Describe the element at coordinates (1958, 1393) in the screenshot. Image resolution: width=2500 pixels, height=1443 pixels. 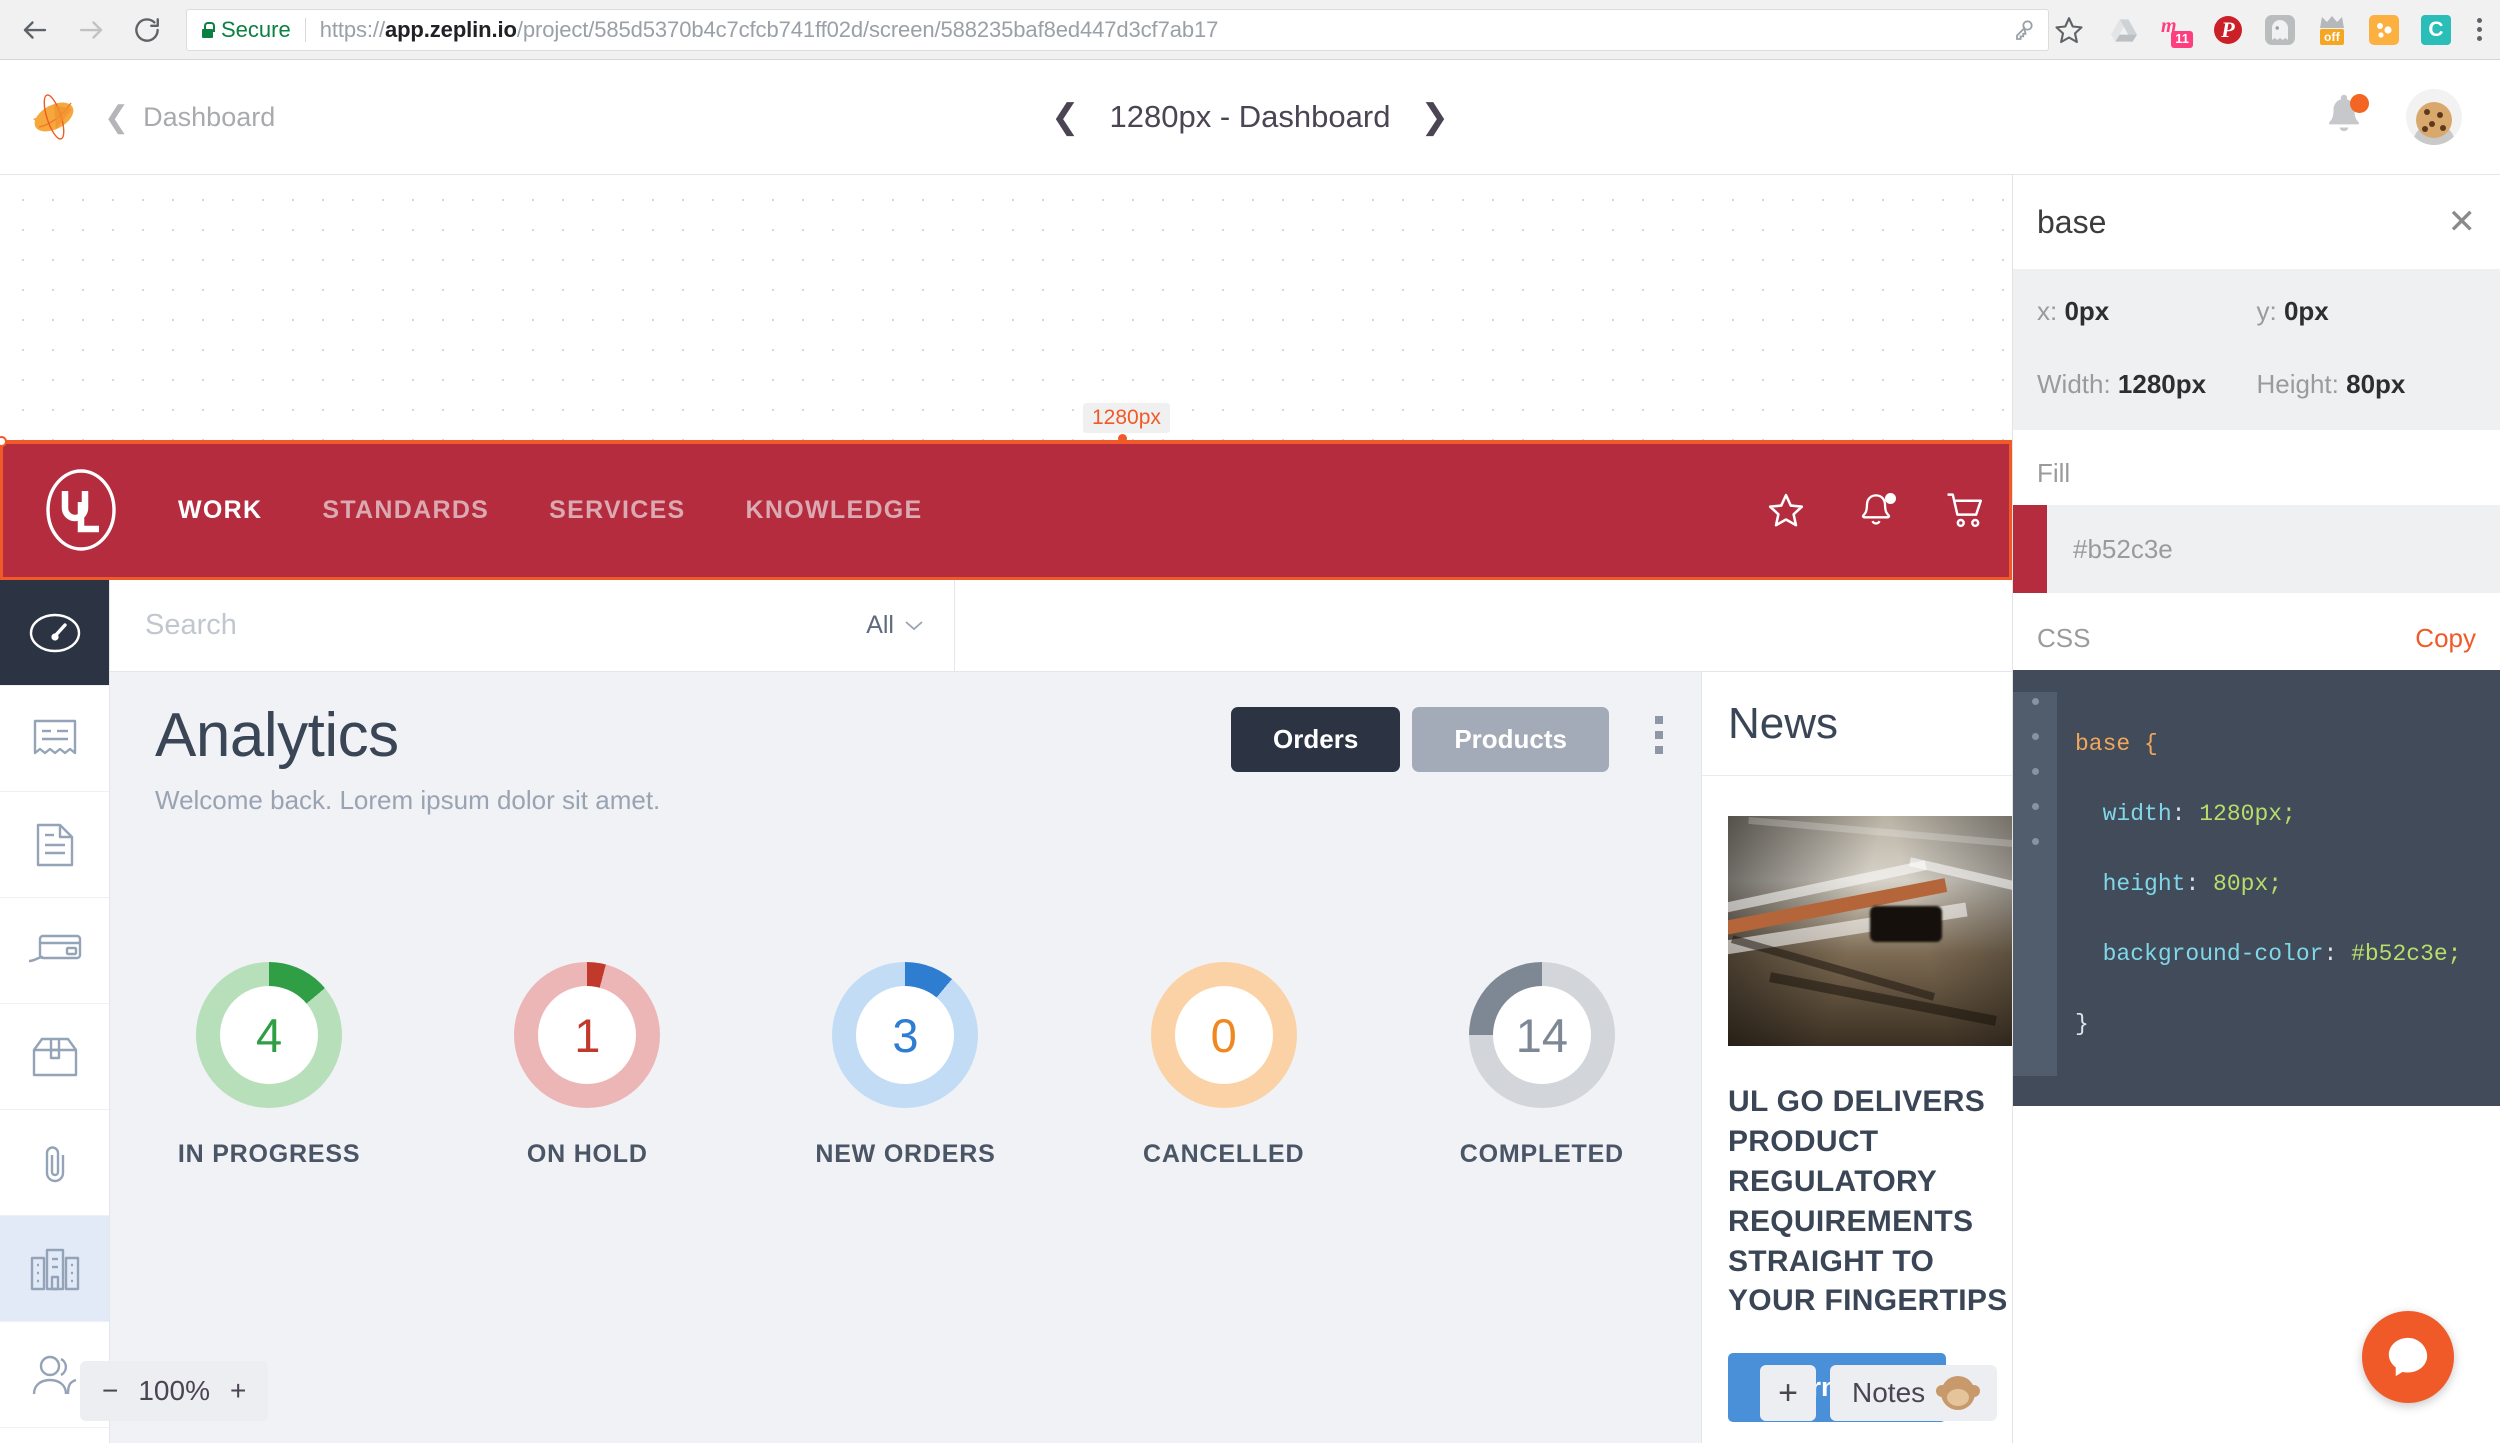
I see `monkey-face-icon` at that location.